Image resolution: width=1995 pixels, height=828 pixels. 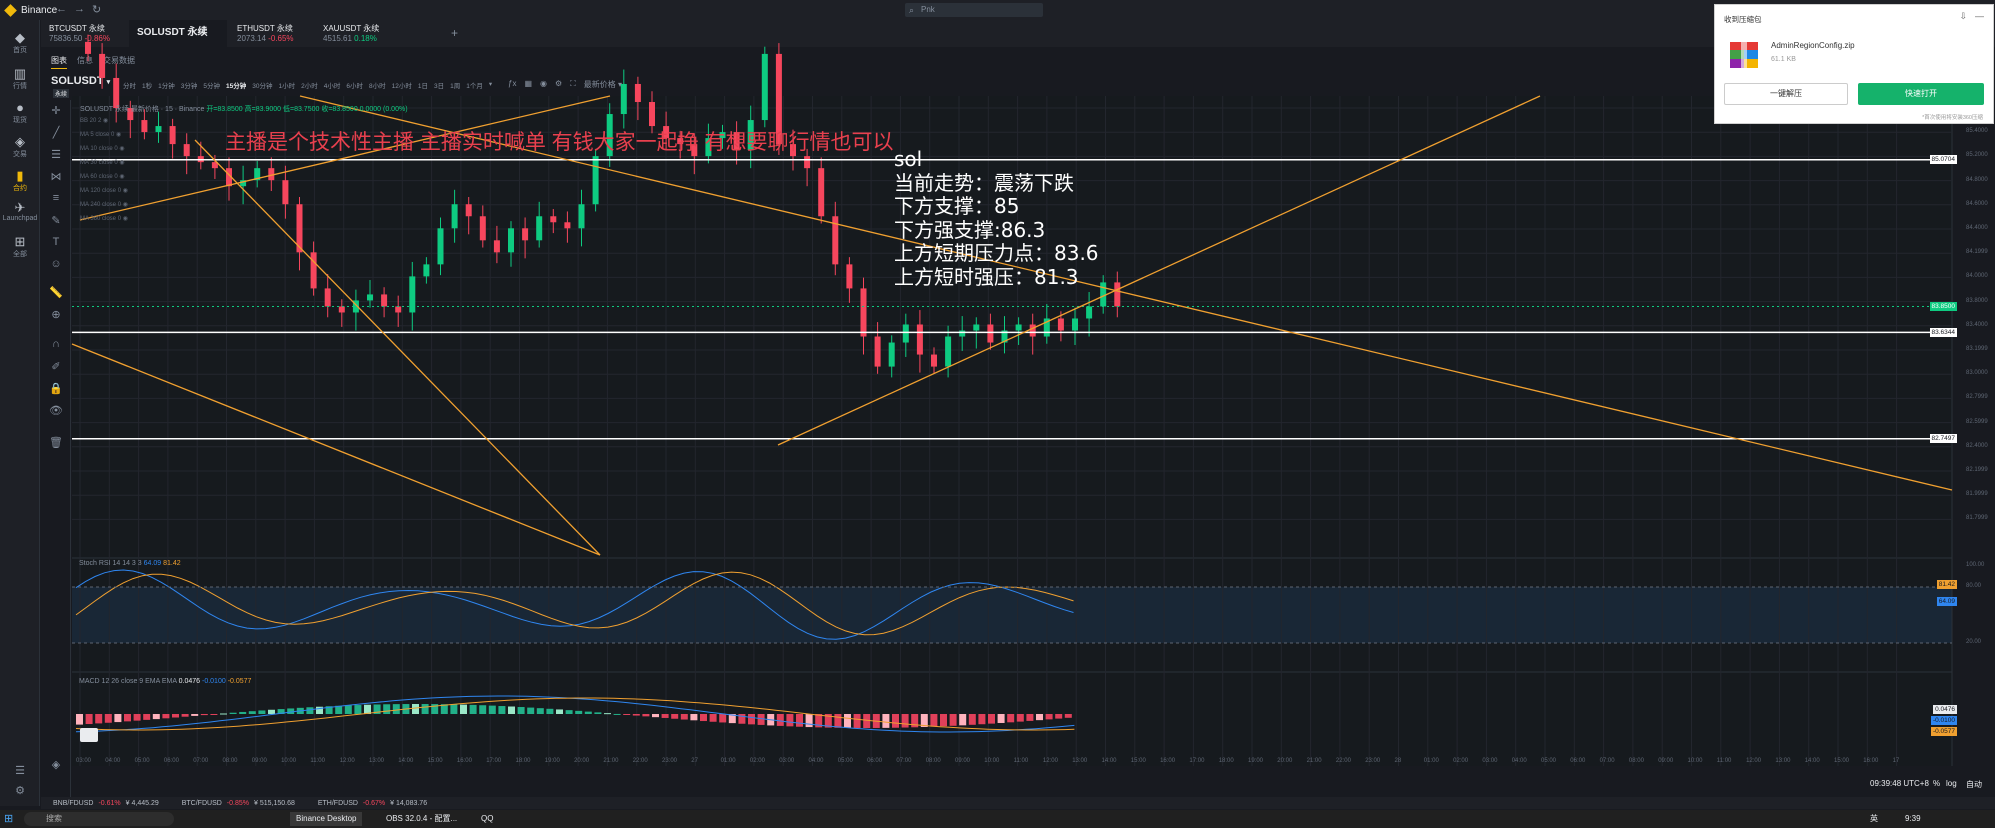 I want to click on quick-open-button: 快速打开, so click(x=1921, y=94).